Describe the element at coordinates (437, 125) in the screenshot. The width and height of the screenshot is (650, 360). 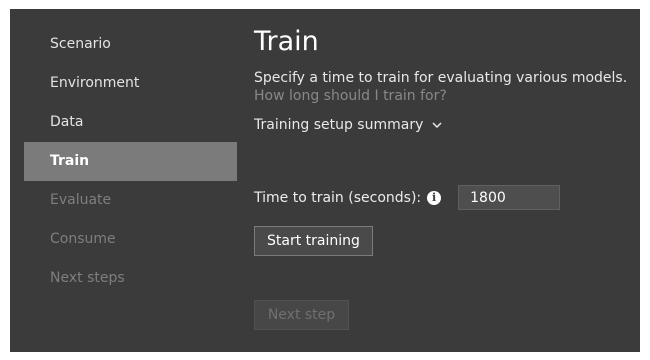
I see `chevron-down-icon` at that location.